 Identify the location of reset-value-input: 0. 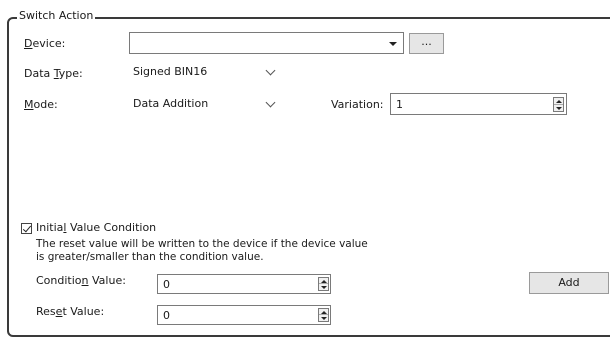
(244, 315).